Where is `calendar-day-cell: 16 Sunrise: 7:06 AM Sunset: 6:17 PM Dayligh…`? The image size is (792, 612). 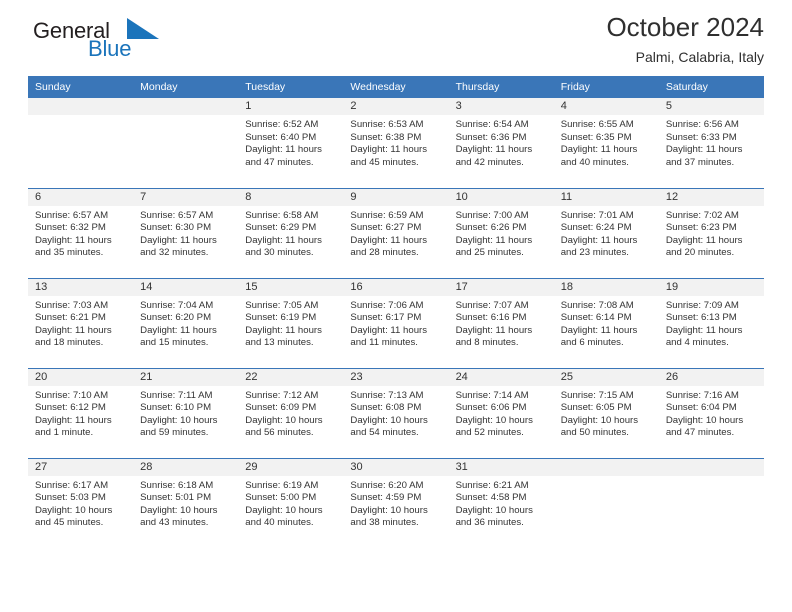 calendar-day-cell: 16 Sunrise: 7:06 AM Sunset: 6:17 PM Dayligh… is located at coordinates (396, 322).